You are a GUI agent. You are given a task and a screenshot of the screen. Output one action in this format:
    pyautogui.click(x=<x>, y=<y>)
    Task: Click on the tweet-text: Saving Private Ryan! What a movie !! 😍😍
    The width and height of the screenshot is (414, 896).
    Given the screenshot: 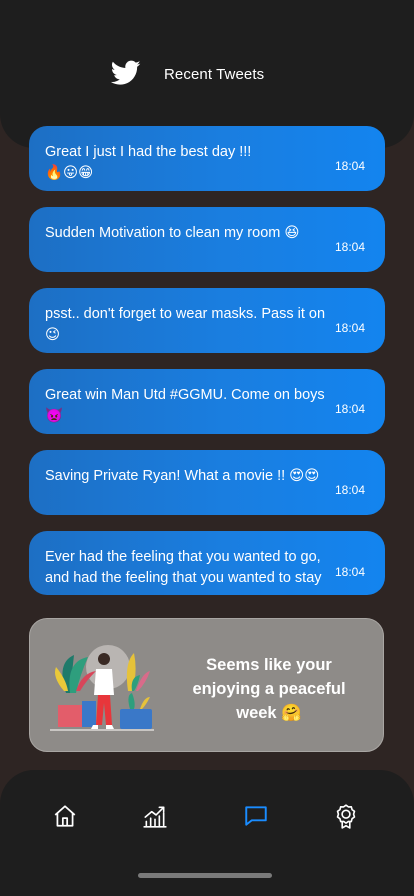 What is the action you would take?
    pyautogui.click(x=182, y=476)
    